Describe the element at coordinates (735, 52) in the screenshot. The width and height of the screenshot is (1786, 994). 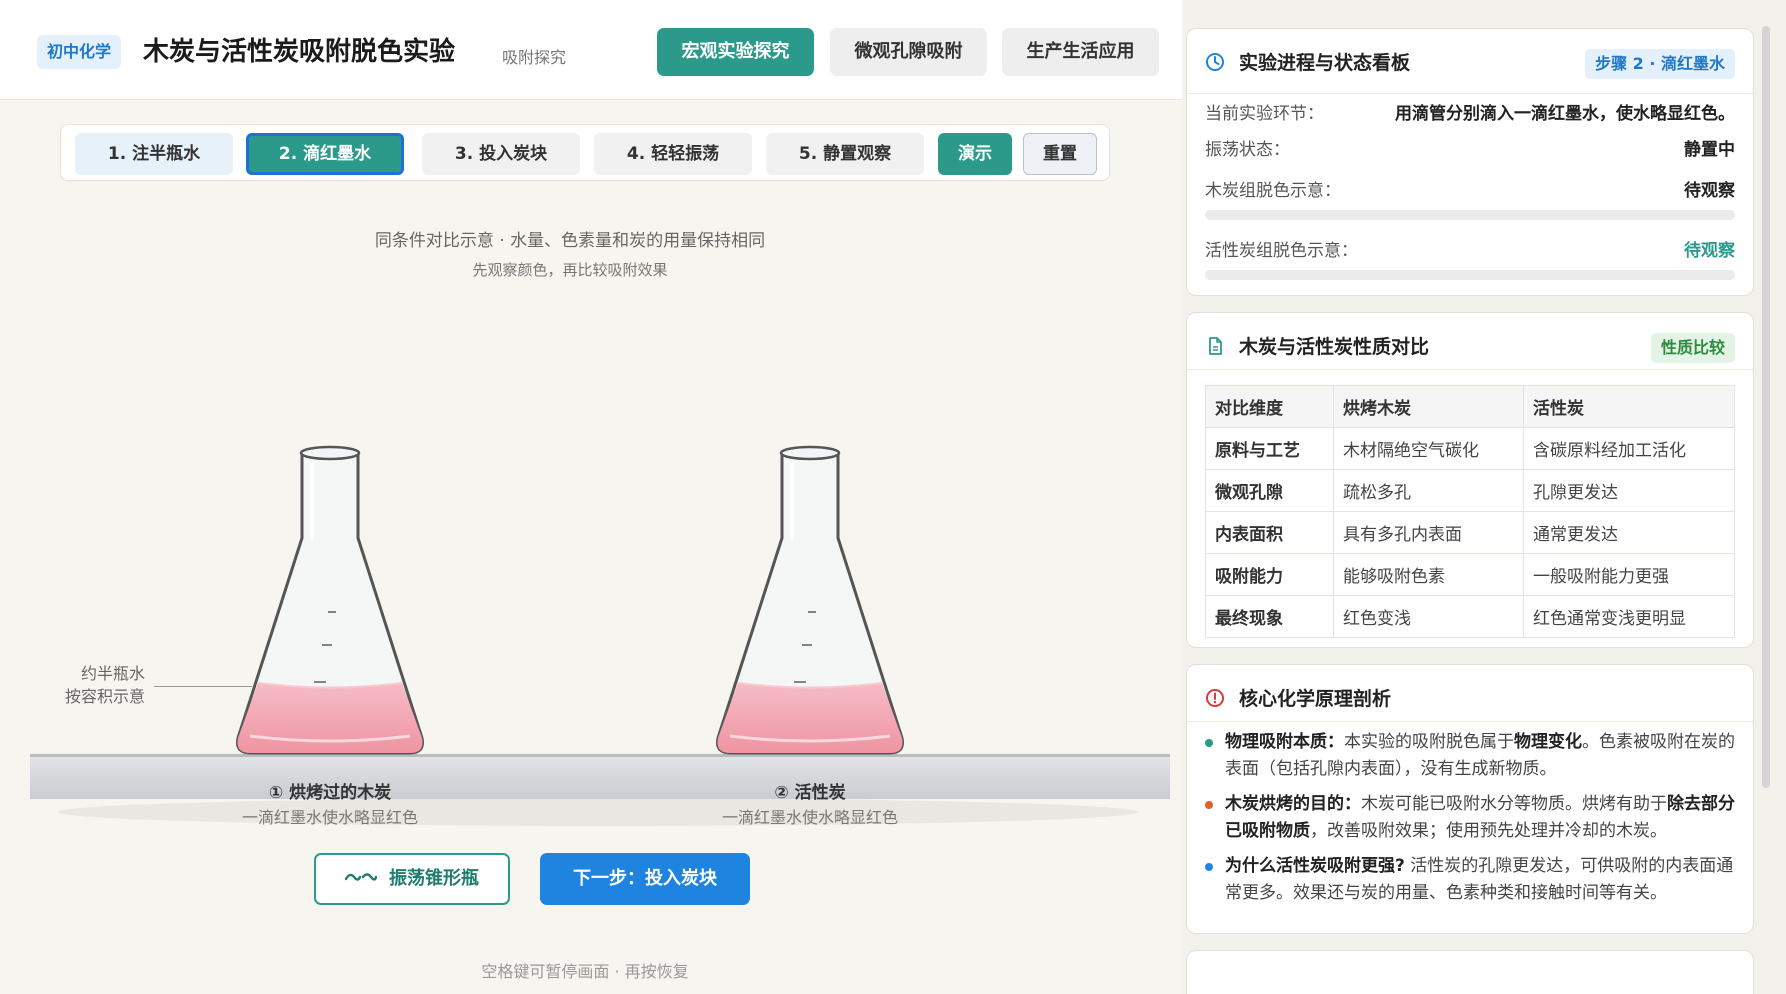
I see `tab-macro-experiment: 宏观实验探究` at that location.